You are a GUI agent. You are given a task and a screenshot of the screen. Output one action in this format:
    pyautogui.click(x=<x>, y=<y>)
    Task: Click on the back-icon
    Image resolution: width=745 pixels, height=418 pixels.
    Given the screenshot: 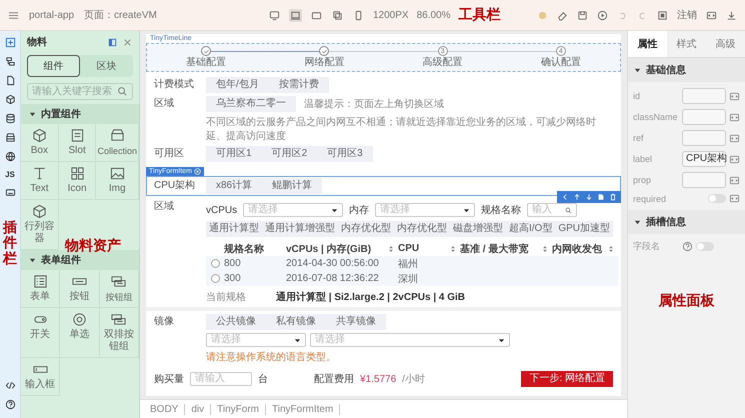 What is the action you would take?
    pyautogui.click(x=565, y=197)
    